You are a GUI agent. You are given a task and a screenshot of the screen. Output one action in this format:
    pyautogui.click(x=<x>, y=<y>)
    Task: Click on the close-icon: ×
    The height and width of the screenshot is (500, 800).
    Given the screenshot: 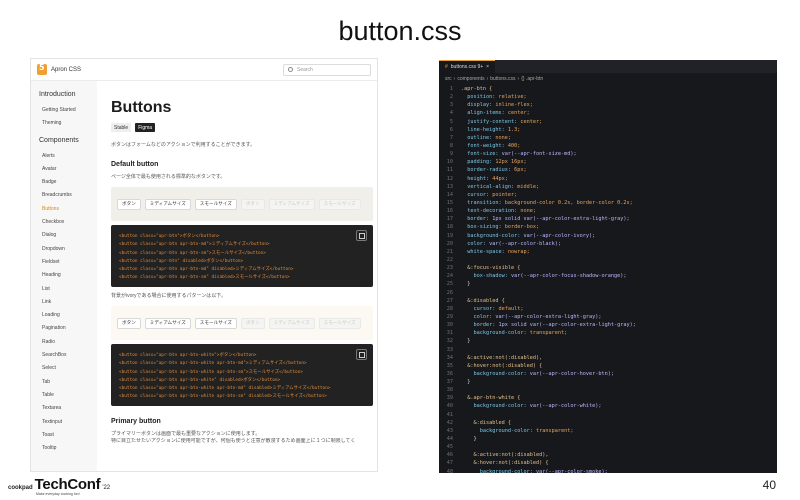 What is the action you would take?
    pyautogui.click(x=487, y=67)
    